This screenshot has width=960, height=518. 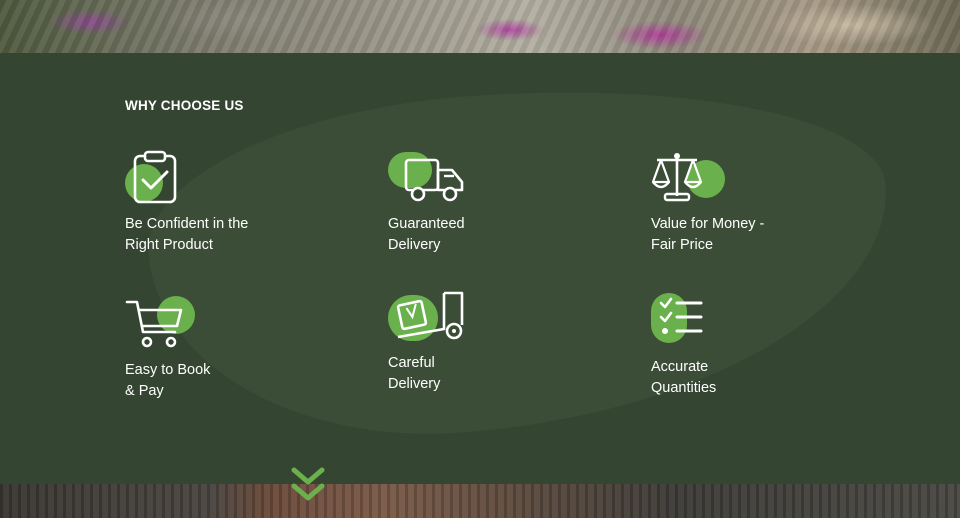 I want to click on section-heading: WHY CHOOSE US, so click(x=184, y=105).